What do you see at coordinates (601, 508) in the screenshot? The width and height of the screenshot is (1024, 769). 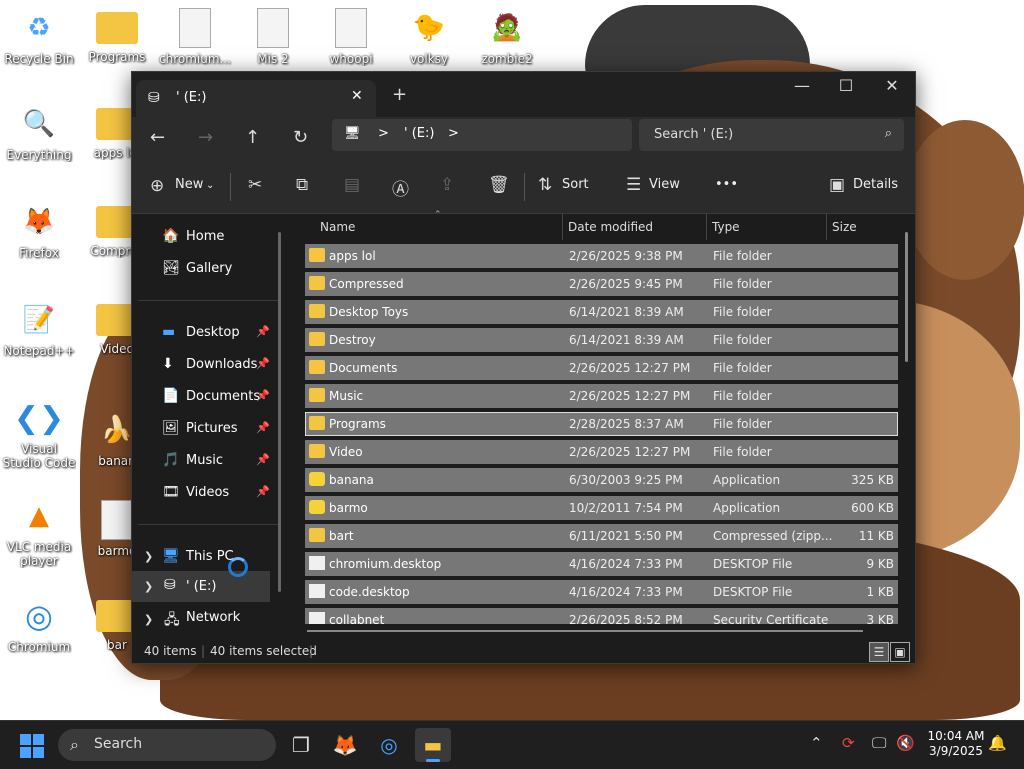 I see `file-row: barmo 10/2/2011 7:54 PM Application 600 KB` at bounding box center [601, 508].